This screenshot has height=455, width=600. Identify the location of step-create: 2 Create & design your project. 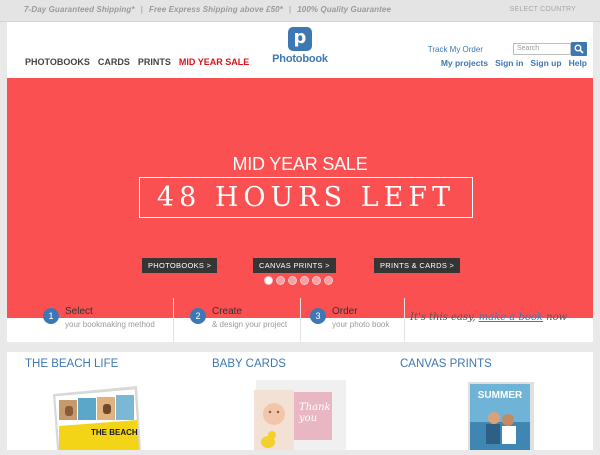
(237, 320).